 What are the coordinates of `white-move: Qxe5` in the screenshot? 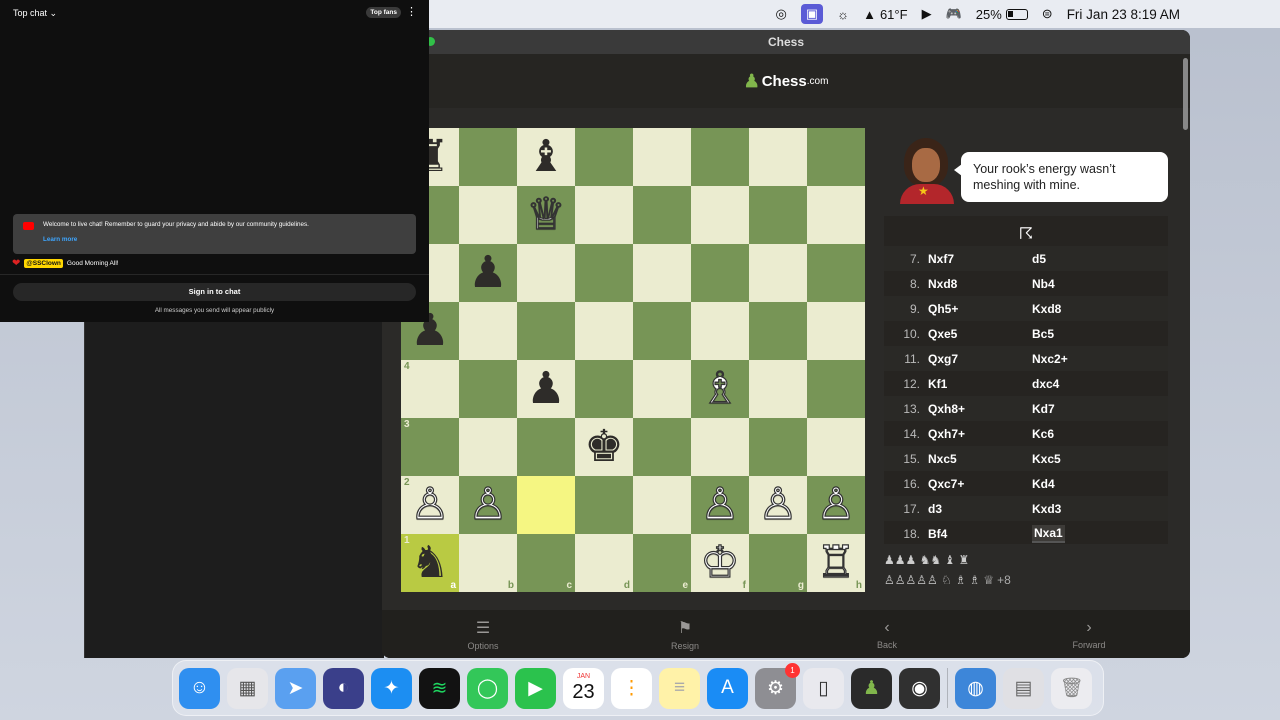 It's located at (980, 334).